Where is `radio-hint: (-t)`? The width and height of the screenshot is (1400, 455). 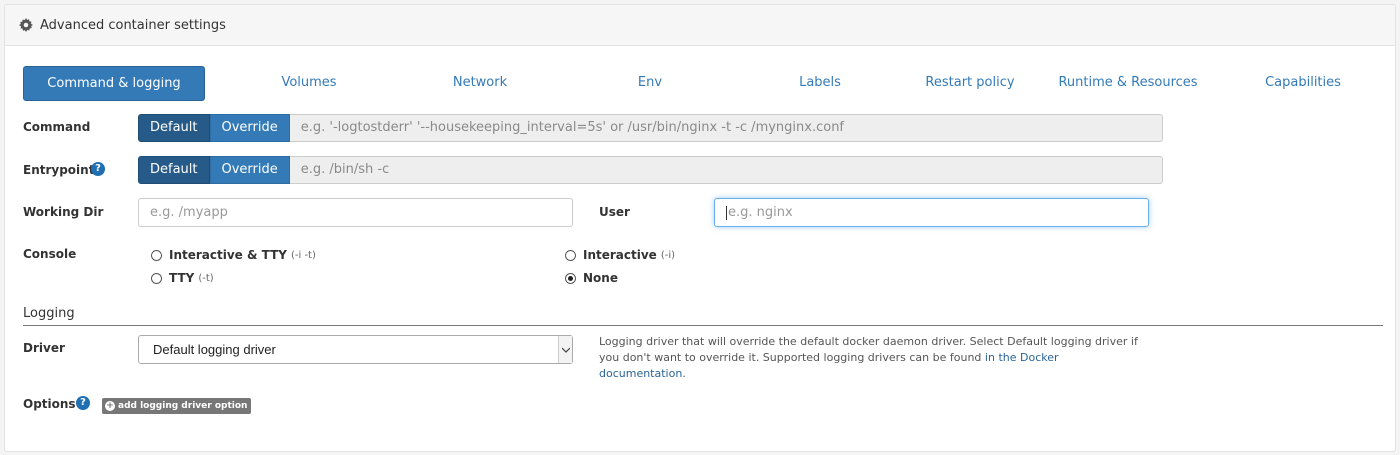 radio-hint: (-t) is located at coordinates (206, 278).